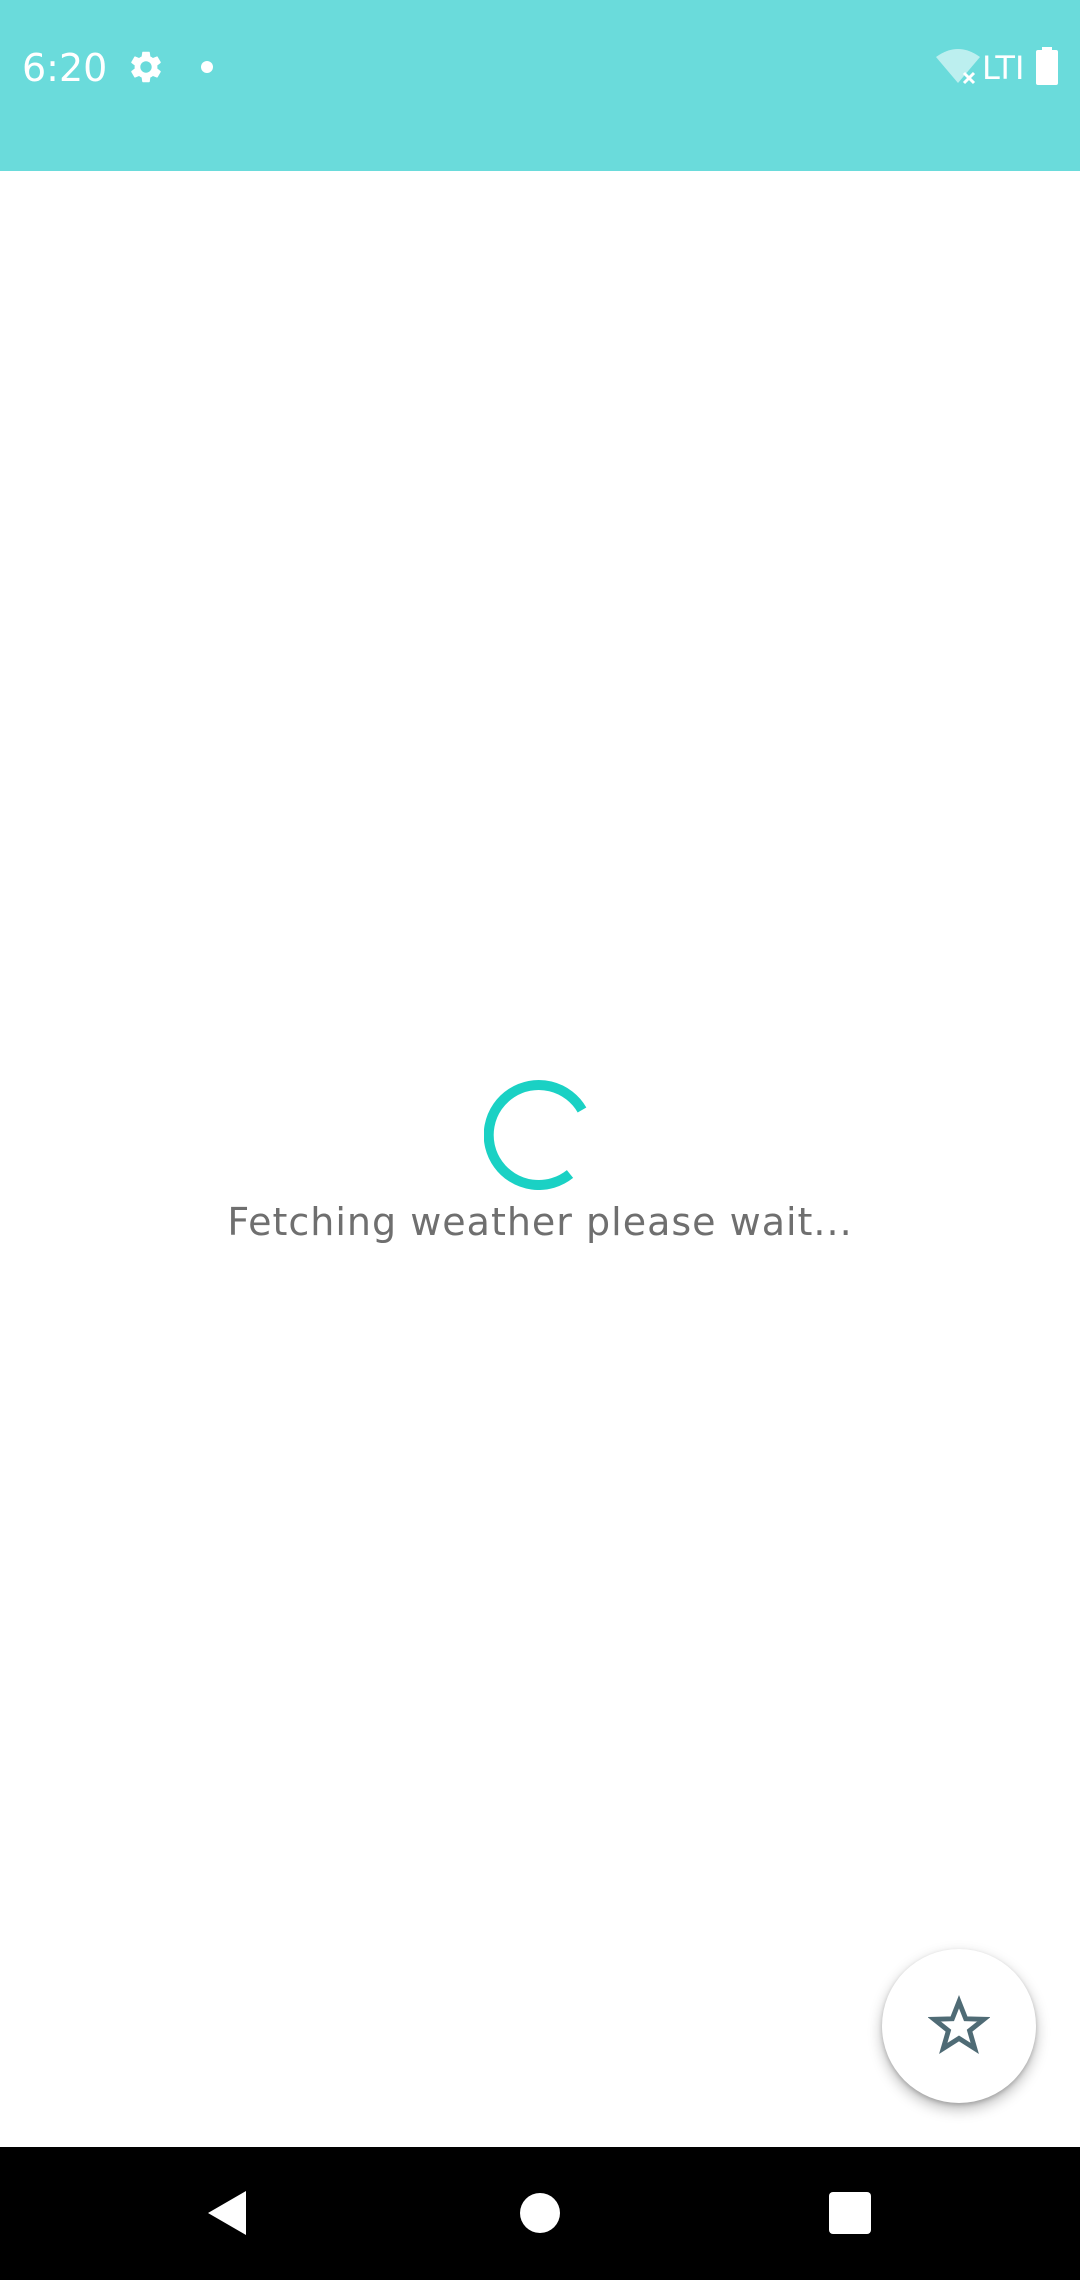 The image size is (1080, 2280). I want to click on gear-icon, so click(146, 67).